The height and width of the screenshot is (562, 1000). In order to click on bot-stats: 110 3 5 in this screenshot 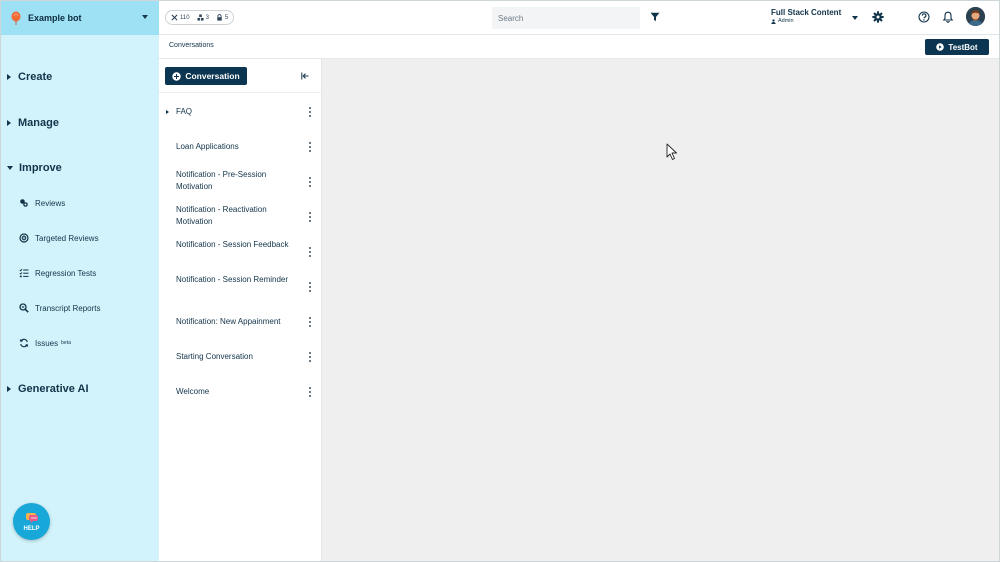, I will do `click(200, 17)`.